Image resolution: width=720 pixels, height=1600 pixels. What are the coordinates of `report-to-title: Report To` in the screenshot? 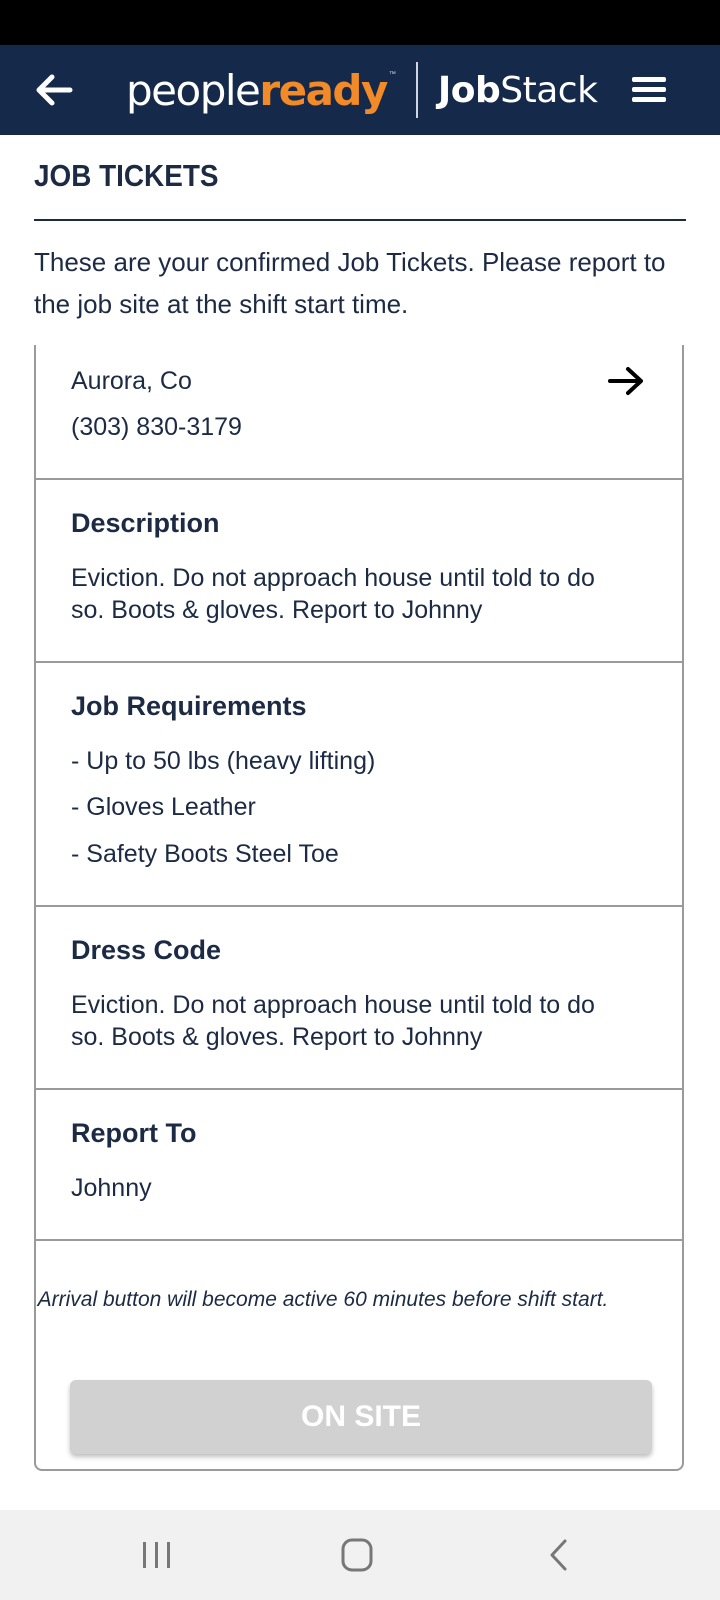 It's located at (134, 1133).